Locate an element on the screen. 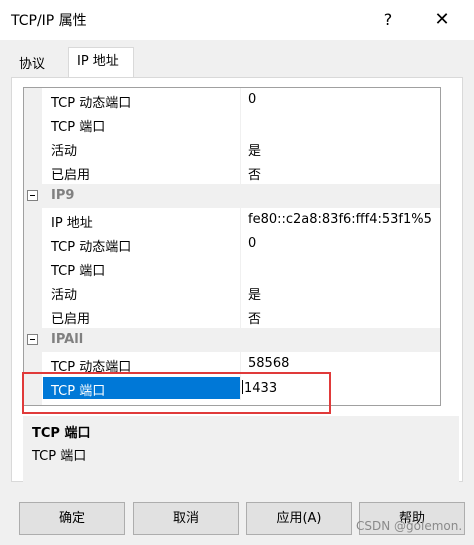  category-ipall: IPAll is located at coordinates (241, 340).